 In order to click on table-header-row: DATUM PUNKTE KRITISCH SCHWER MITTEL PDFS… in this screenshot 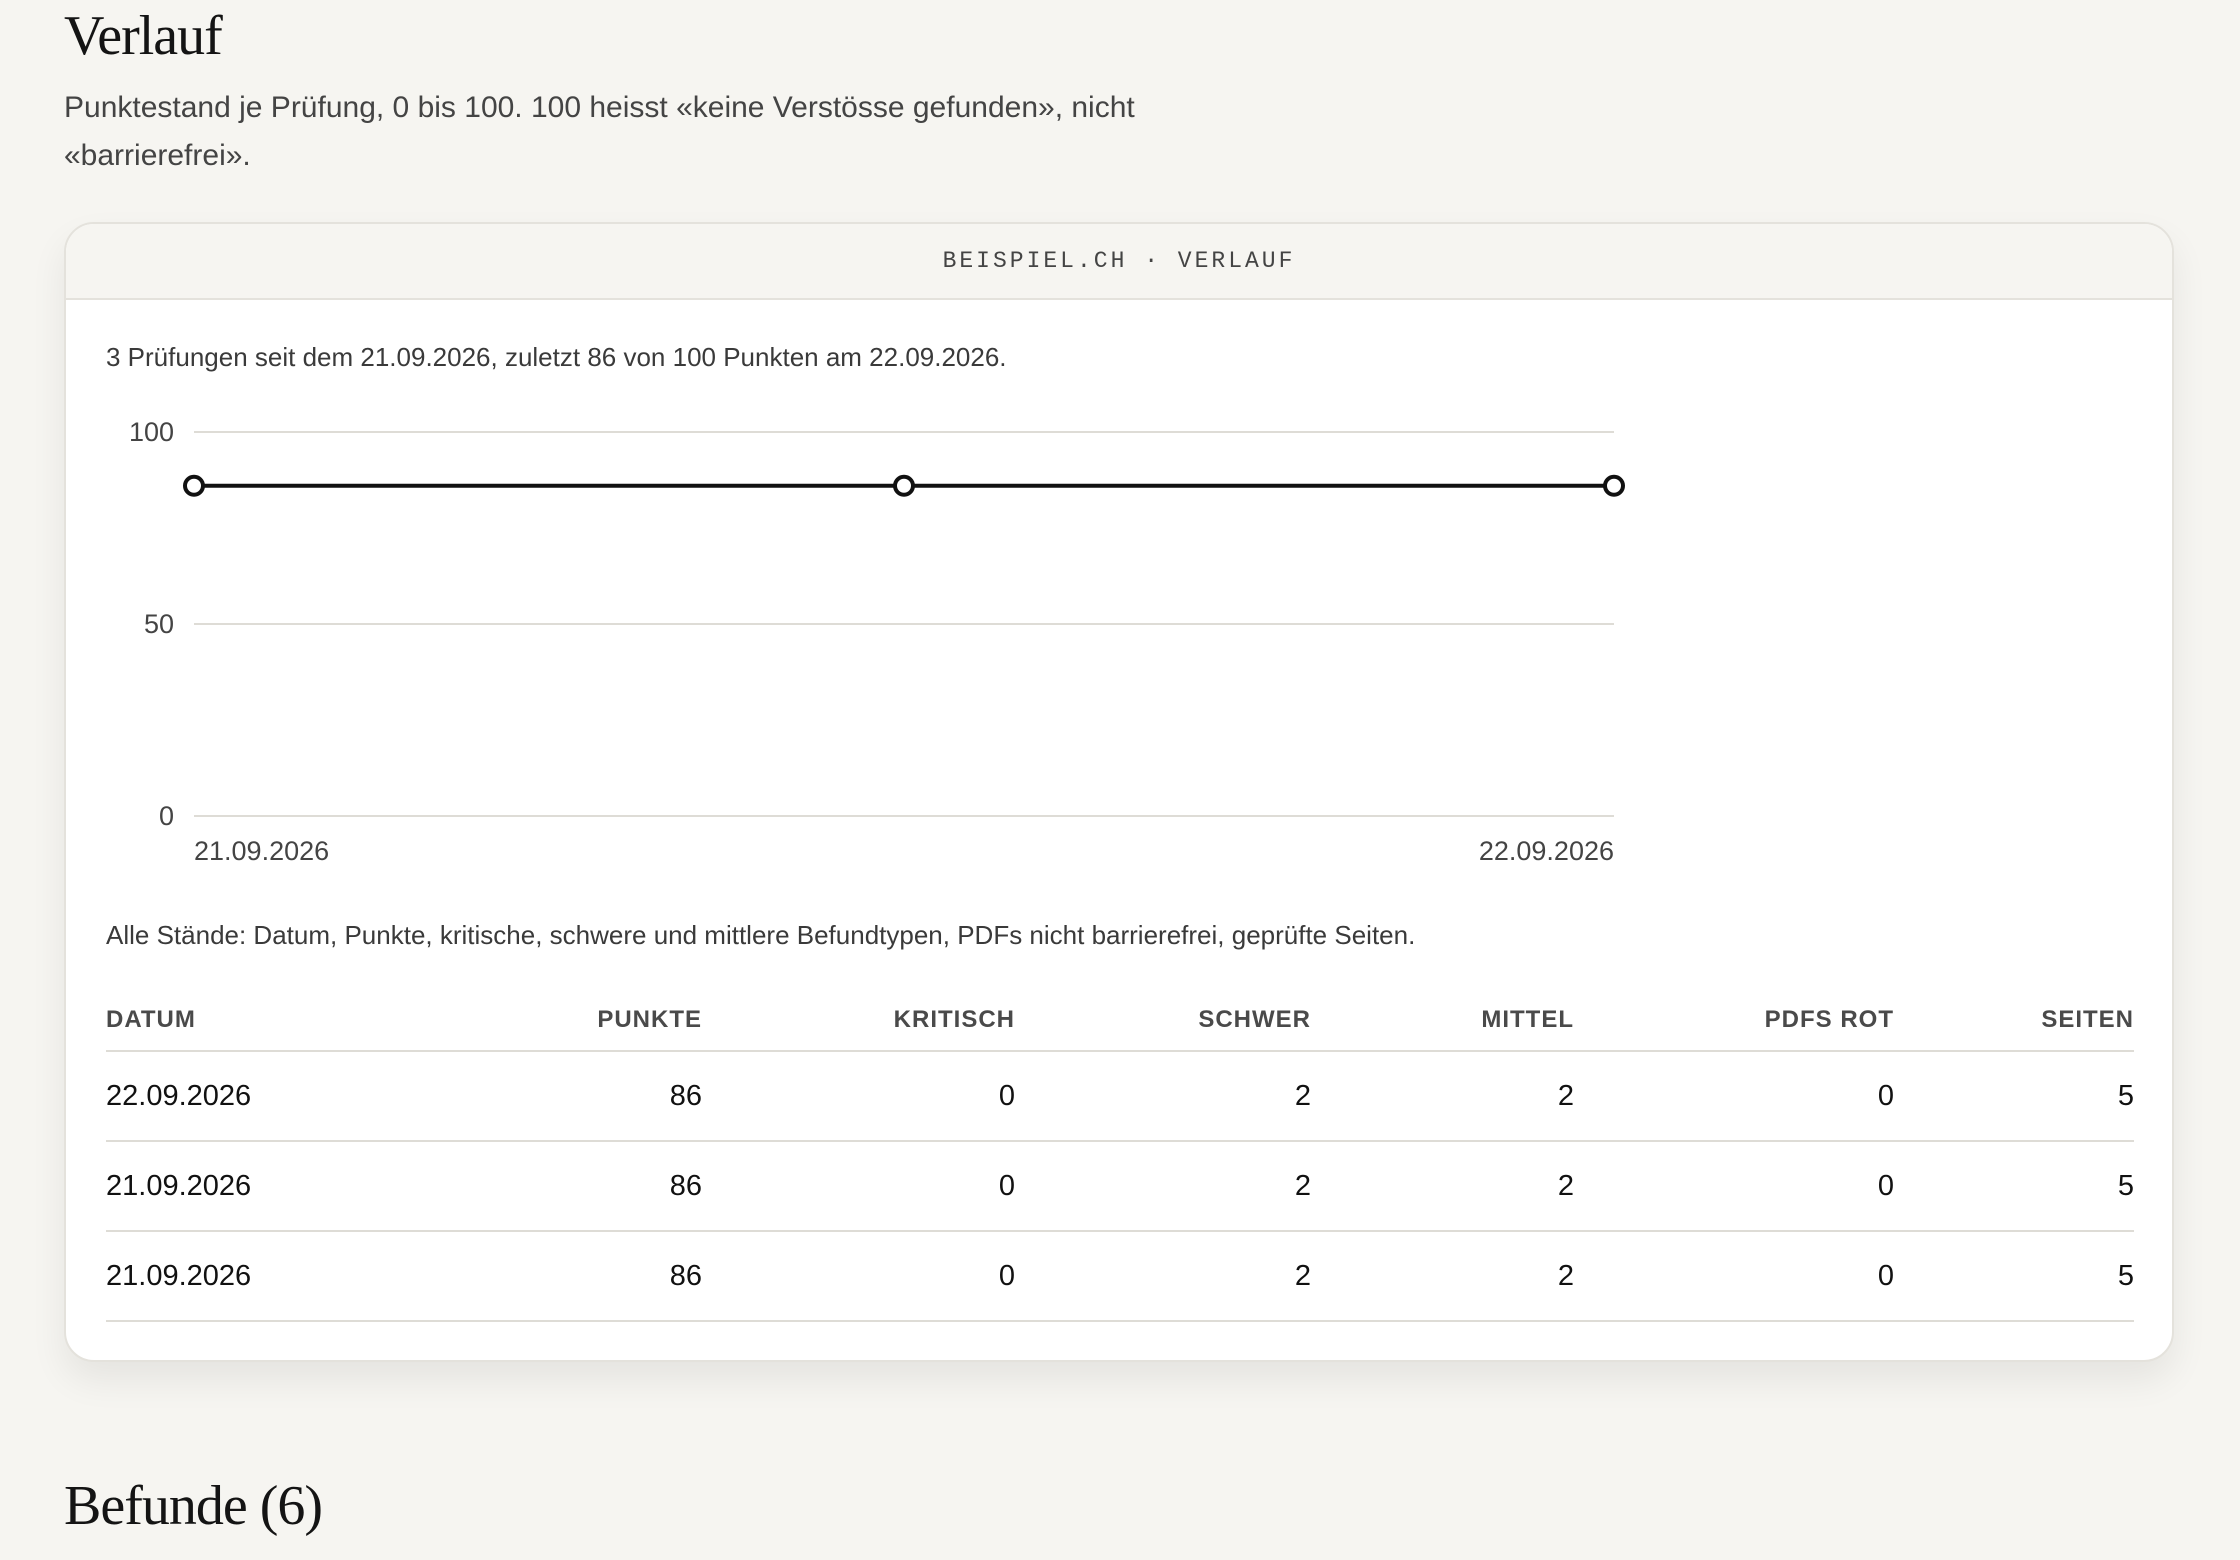, I will do `click(1120, 1021)`.